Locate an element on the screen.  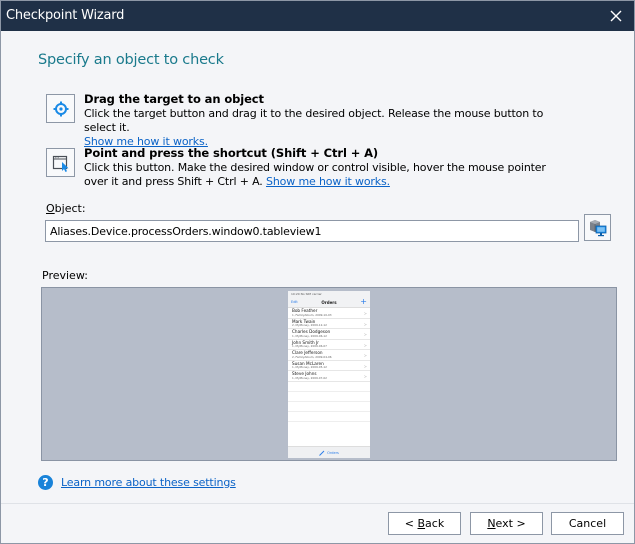
title-bar: Checkpoint Wizard is located at coordinates (317, 16).